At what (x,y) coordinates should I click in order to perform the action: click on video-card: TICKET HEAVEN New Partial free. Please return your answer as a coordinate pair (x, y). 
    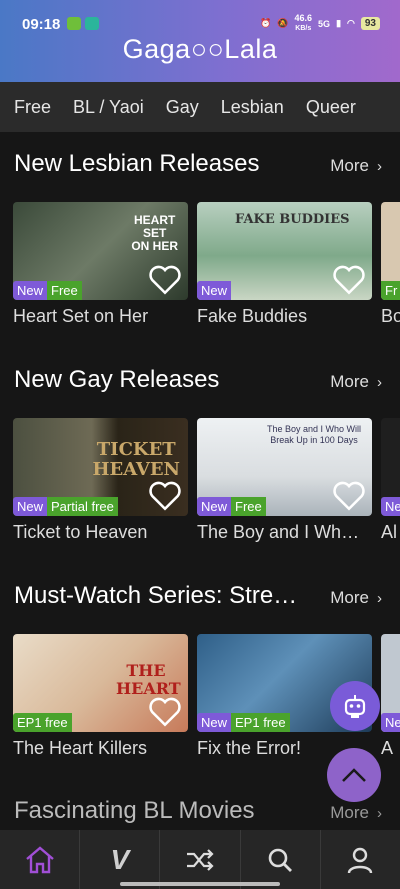
    Looking at the image, I should click on (100, 467).